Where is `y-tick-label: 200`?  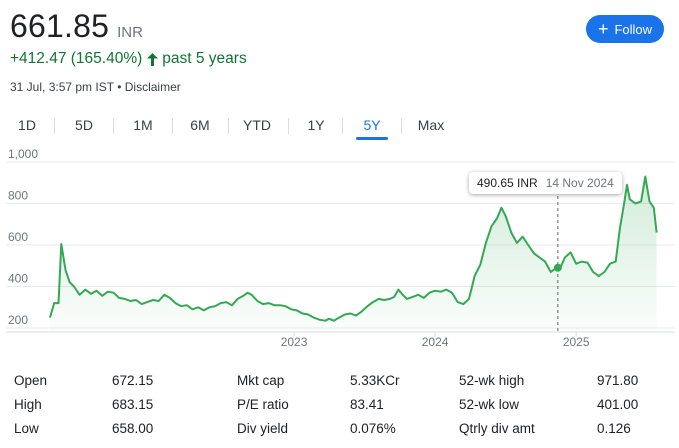
y-tick-label: 200 is located at coordinates (18, 320).